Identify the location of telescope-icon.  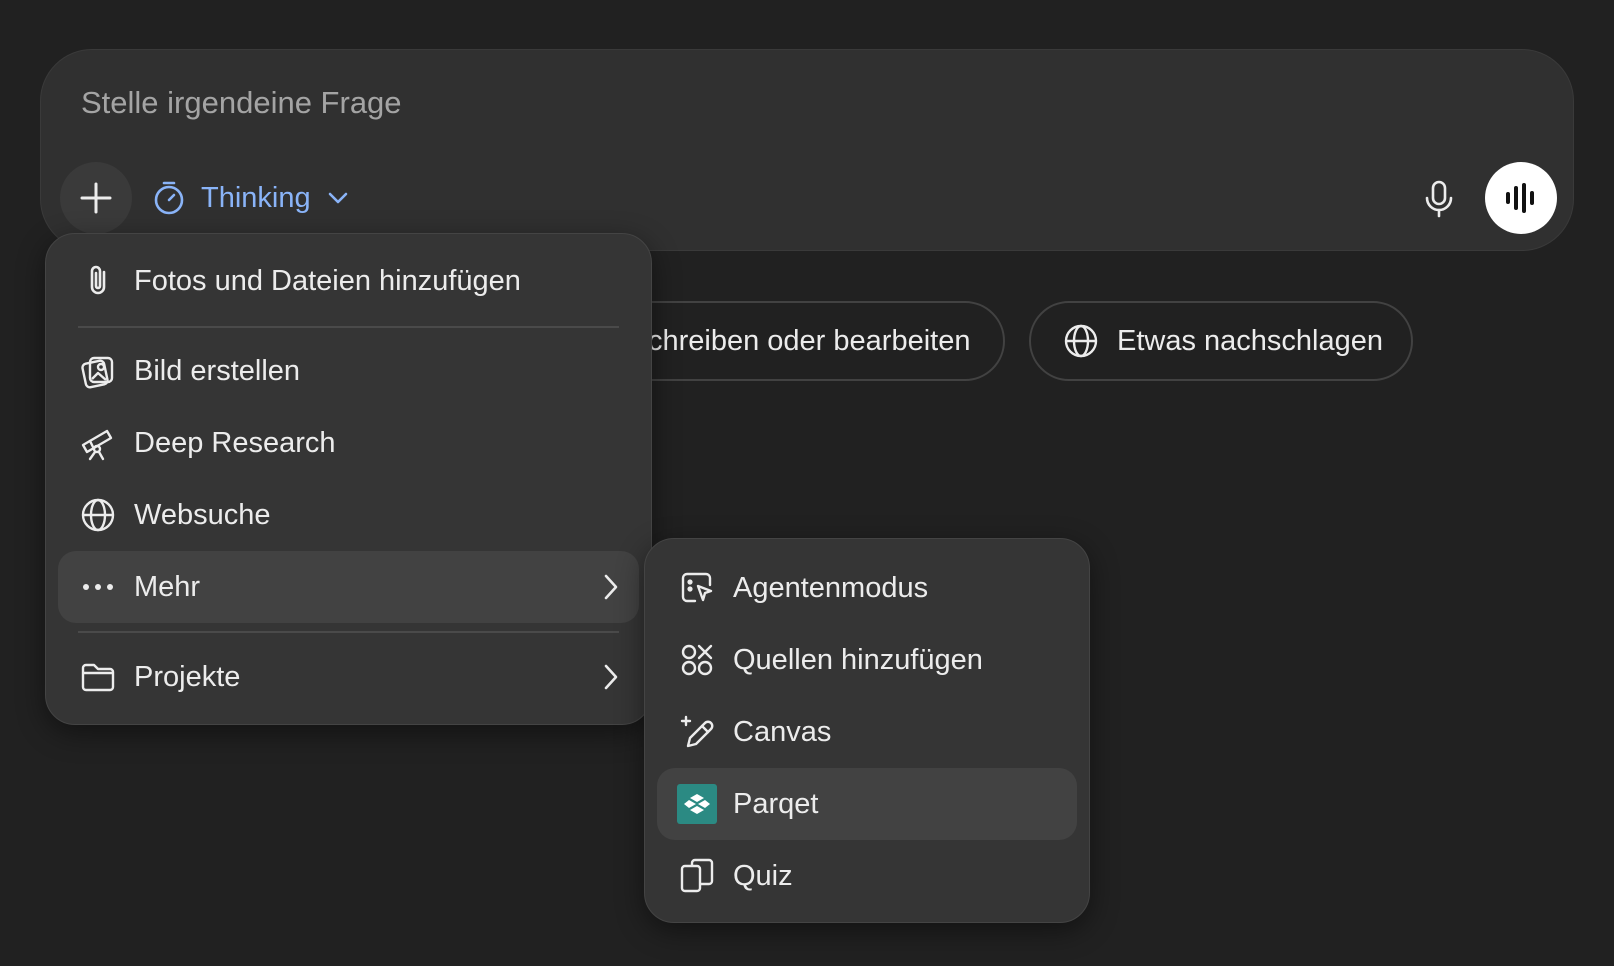
(98, 443).